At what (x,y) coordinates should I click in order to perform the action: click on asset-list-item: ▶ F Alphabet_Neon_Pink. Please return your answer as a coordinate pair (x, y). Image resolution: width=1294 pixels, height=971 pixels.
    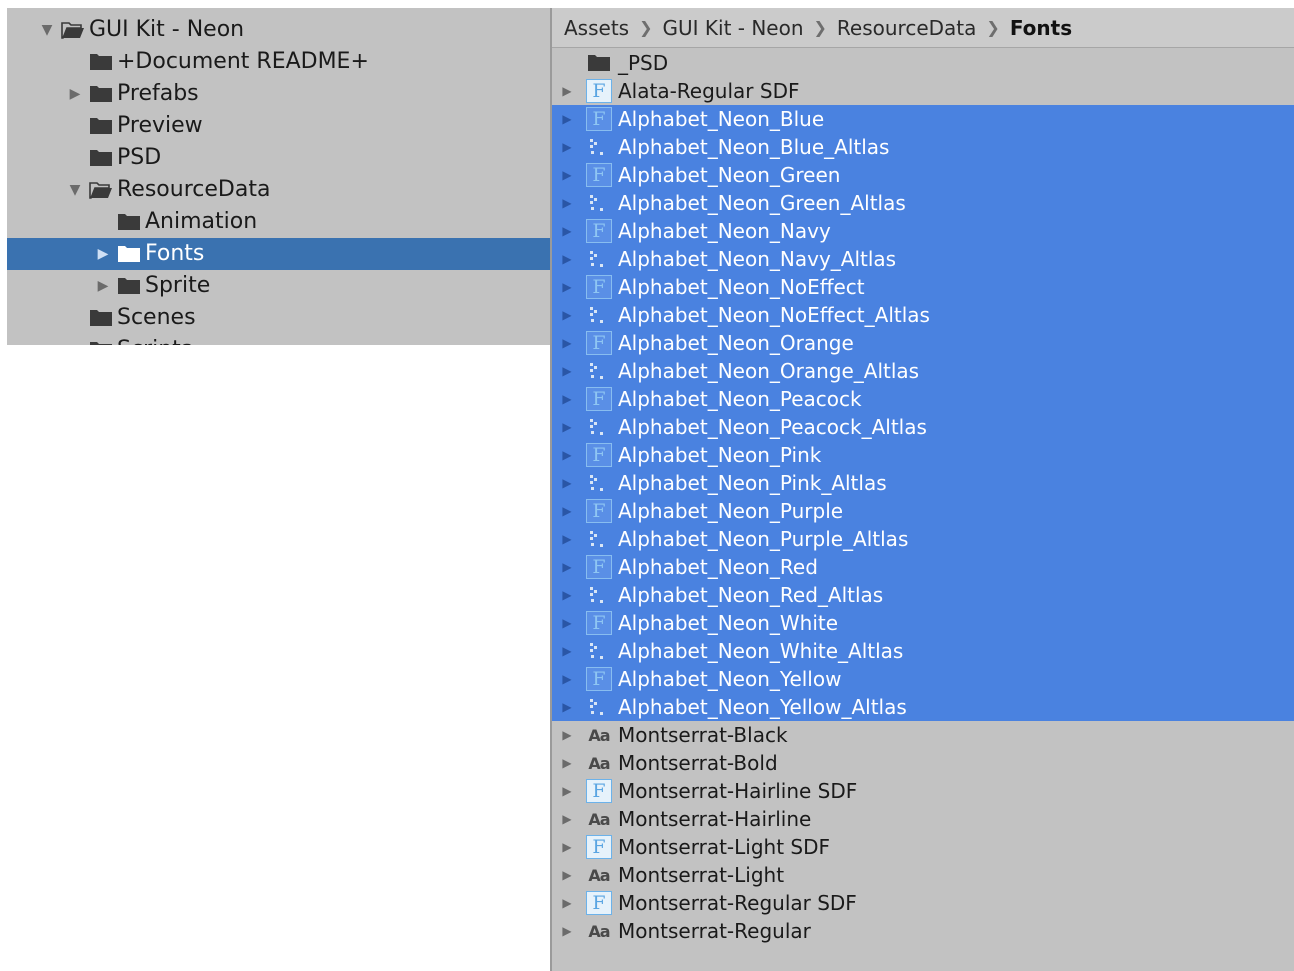
    Looking at the image, I should click on (923, 455).